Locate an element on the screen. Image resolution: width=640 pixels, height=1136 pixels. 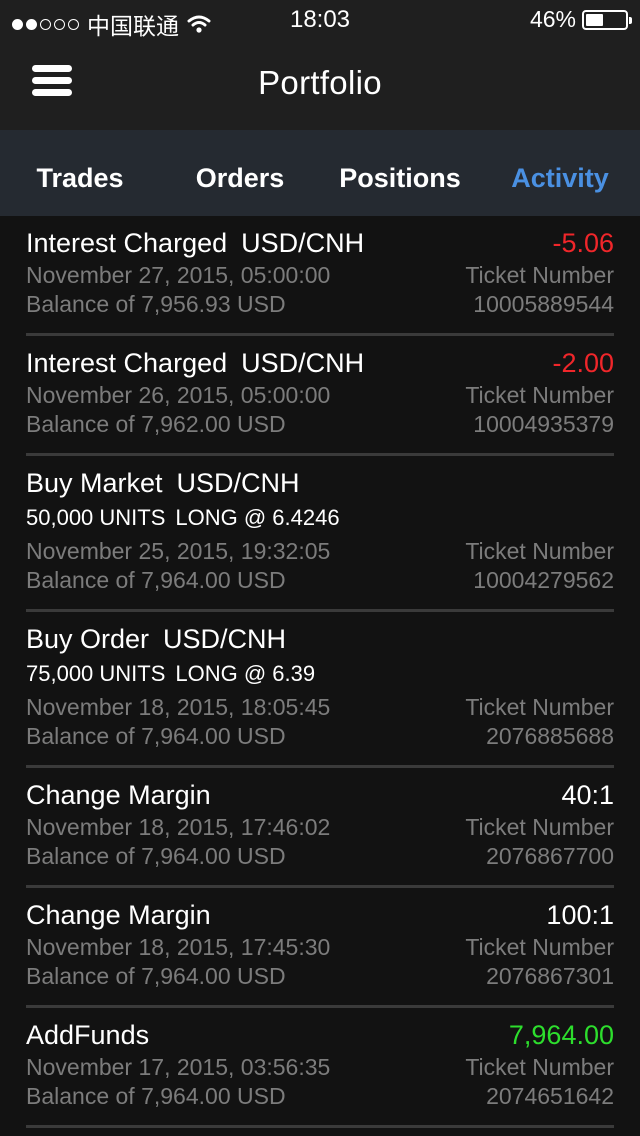
activity-title-row: Interest Charged USD/CNH -5.06 is located at coordinates (320, 238).